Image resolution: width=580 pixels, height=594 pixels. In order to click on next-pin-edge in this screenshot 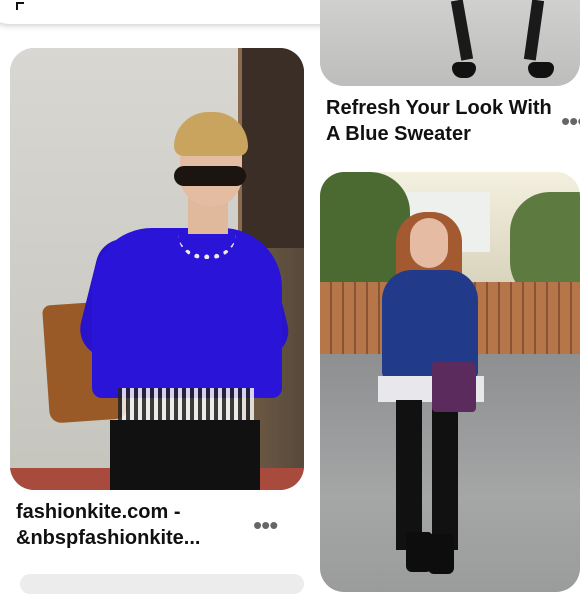, I will do `click(162, 584)`.